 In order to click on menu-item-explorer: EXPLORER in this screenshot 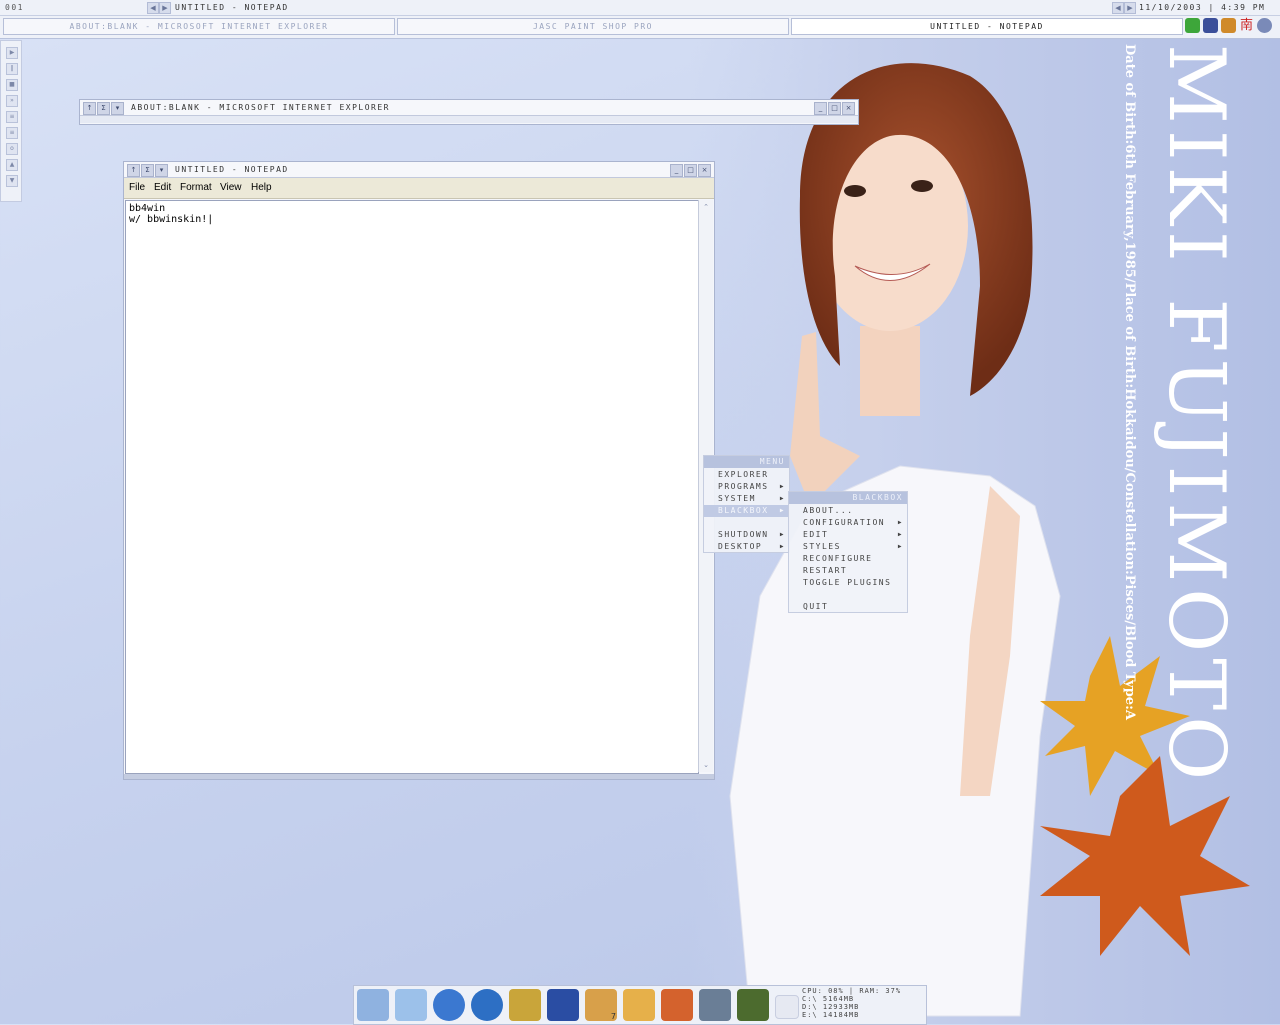, I will do `click(746, 475)`.